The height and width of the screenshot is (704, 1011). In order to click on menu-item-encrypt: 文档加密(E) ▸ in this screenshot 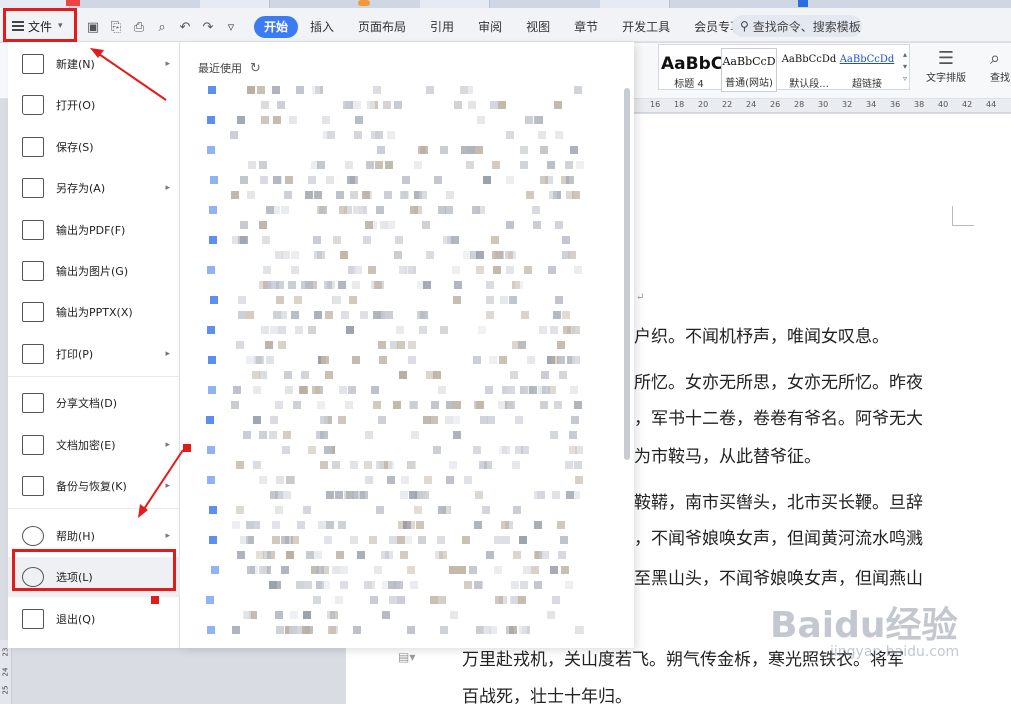, I will do `click(94, 445)`.